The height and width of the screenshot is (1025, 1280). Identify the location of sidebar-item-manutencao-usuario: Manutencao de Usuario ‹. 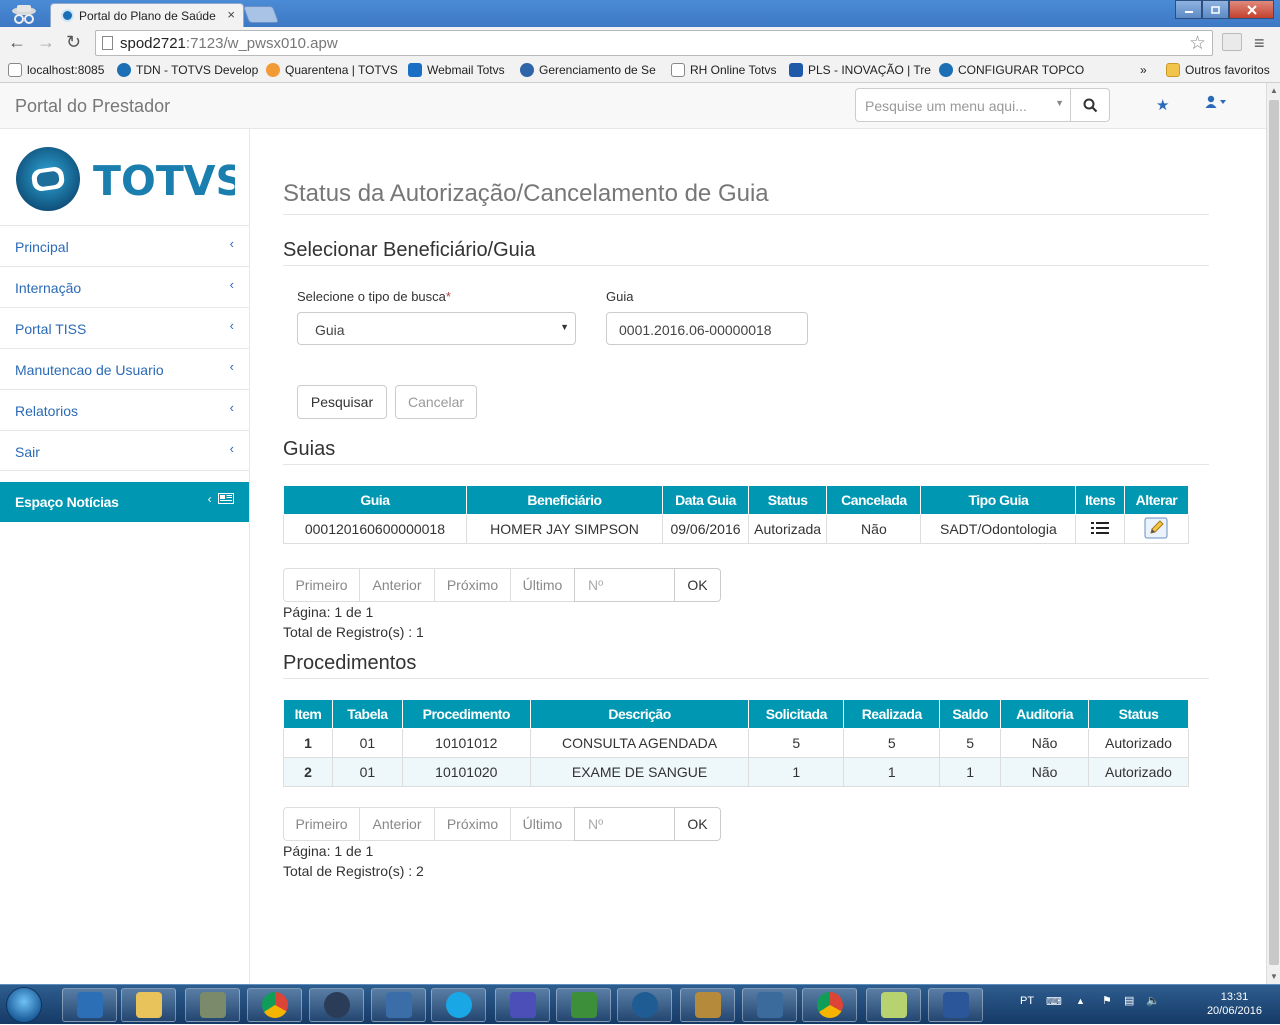
(124, 368).